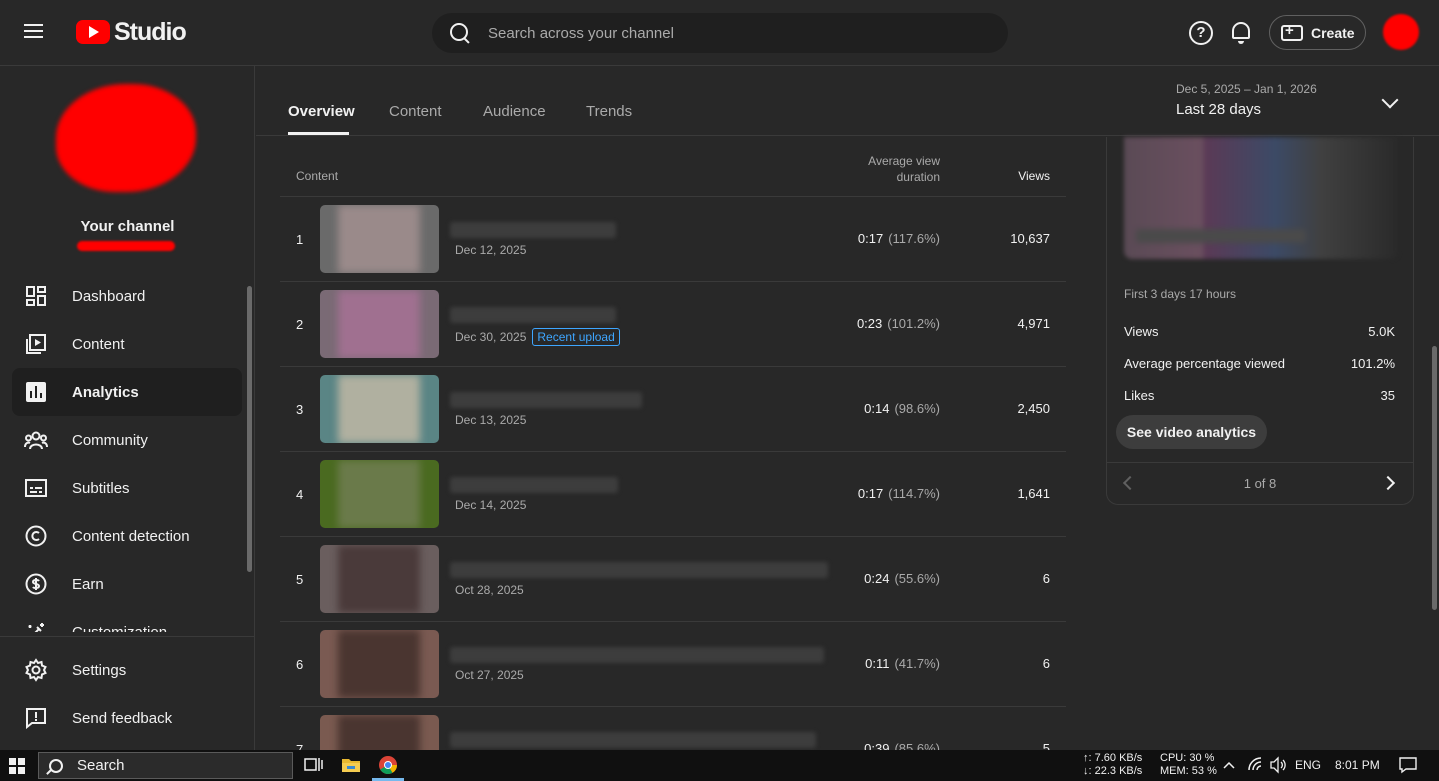 The image size is (1439, 781). I want to click on search-input, so click(728, 33).